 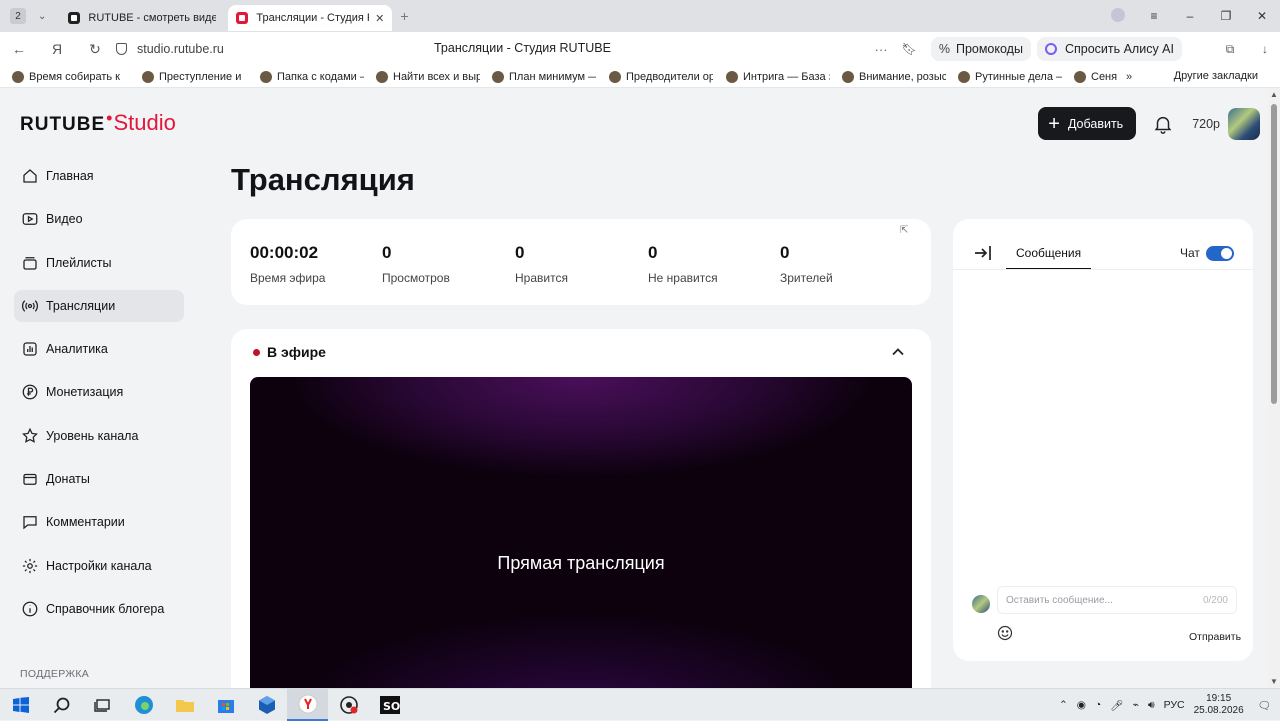 I want to click on sidebar-item-monetization: Монетизация, so click(x=99, y=392).